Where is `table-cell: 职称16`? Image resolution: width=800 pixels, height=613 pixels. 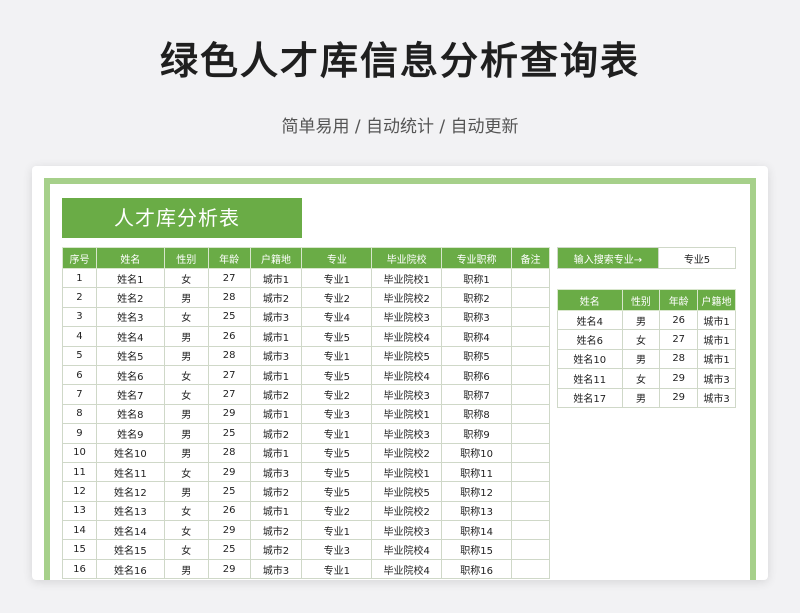
table-cell: 职称16 is located at coordinates (476, 569).